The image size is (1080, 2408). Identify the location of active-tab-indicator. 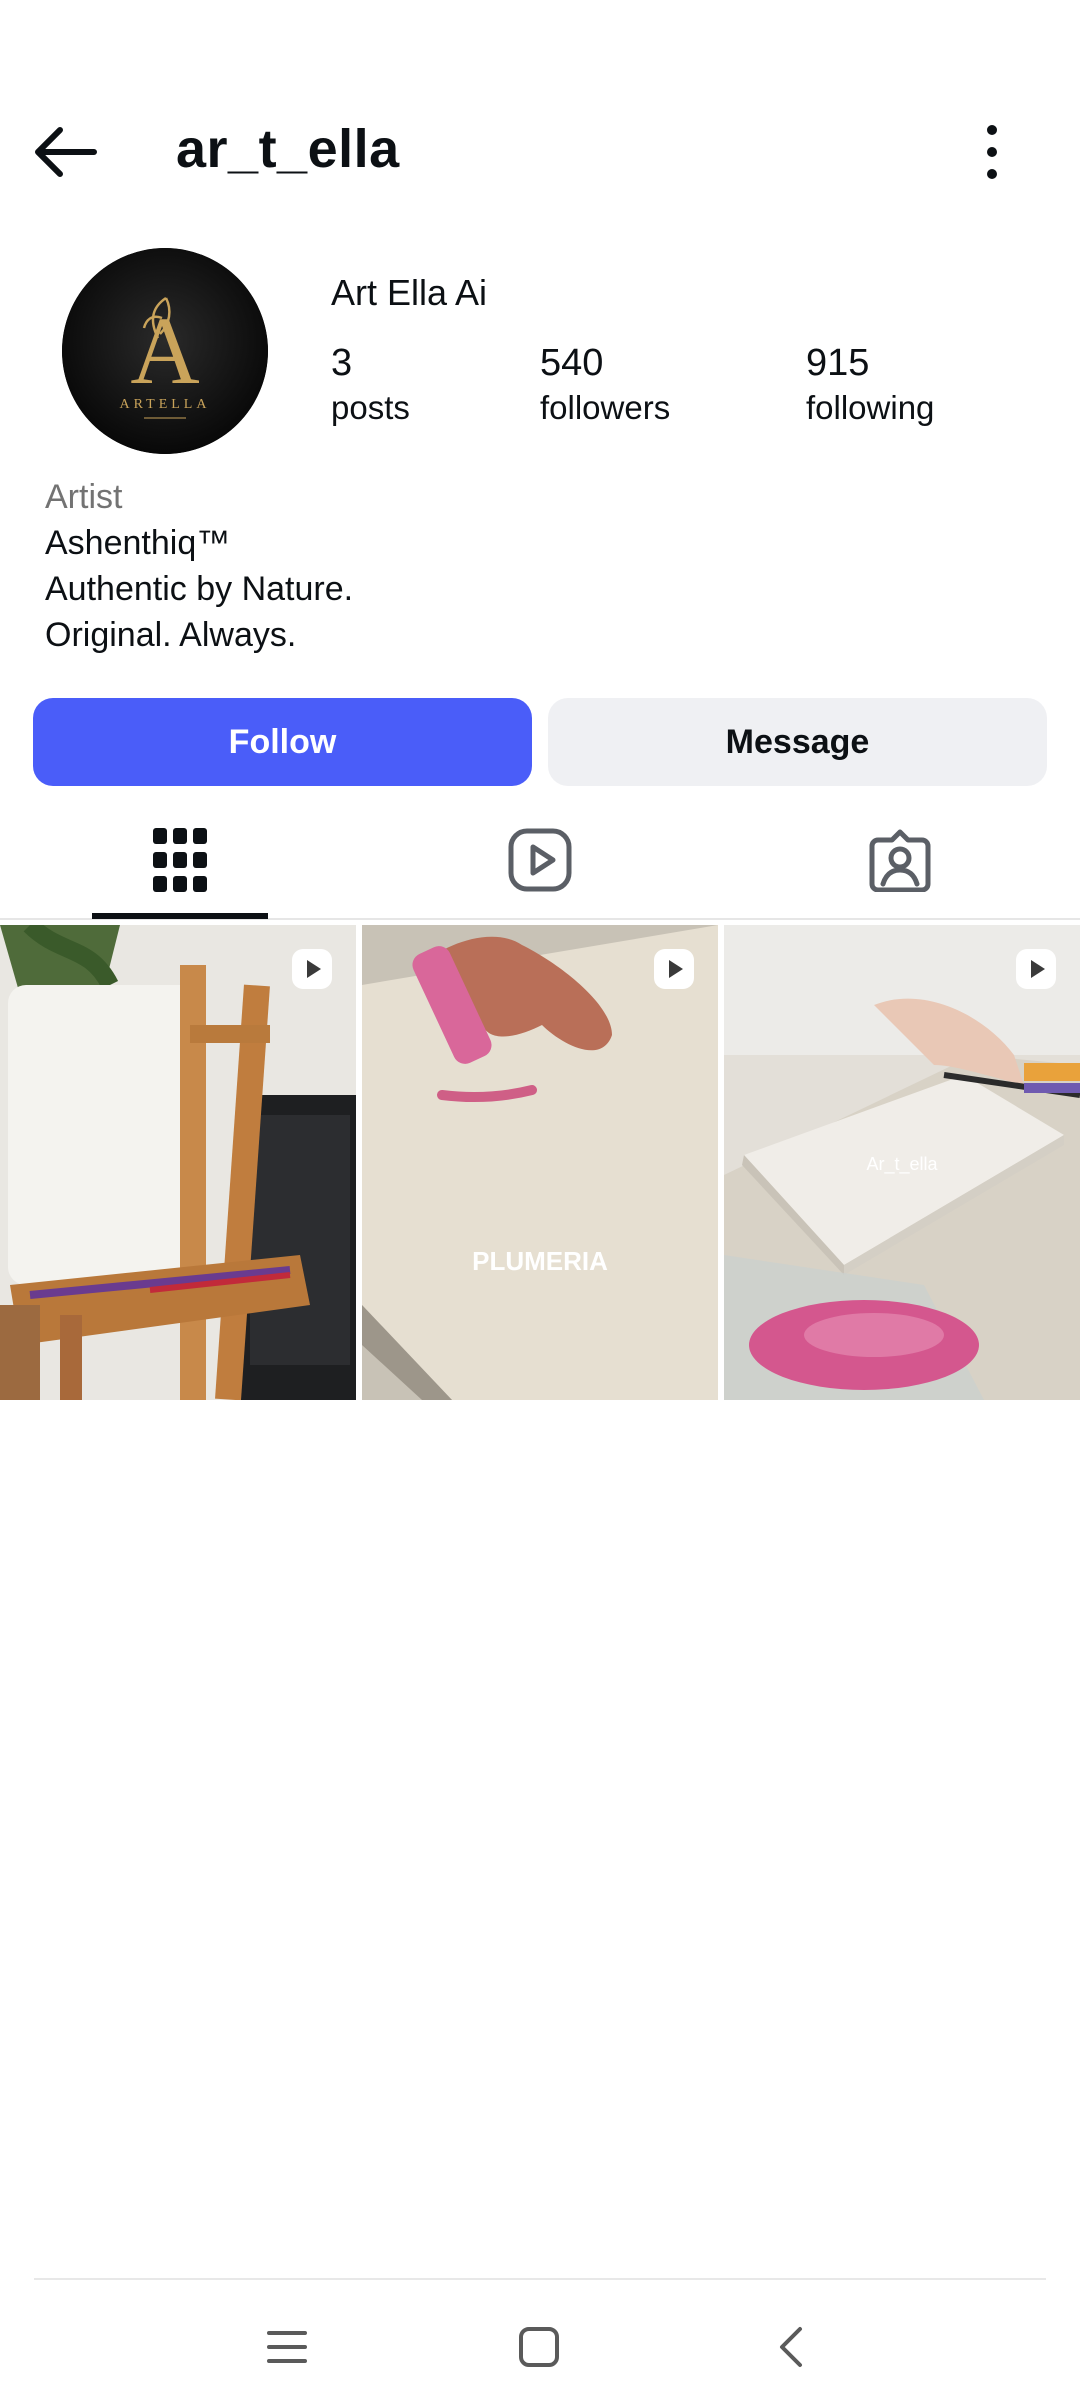
(180, 916).